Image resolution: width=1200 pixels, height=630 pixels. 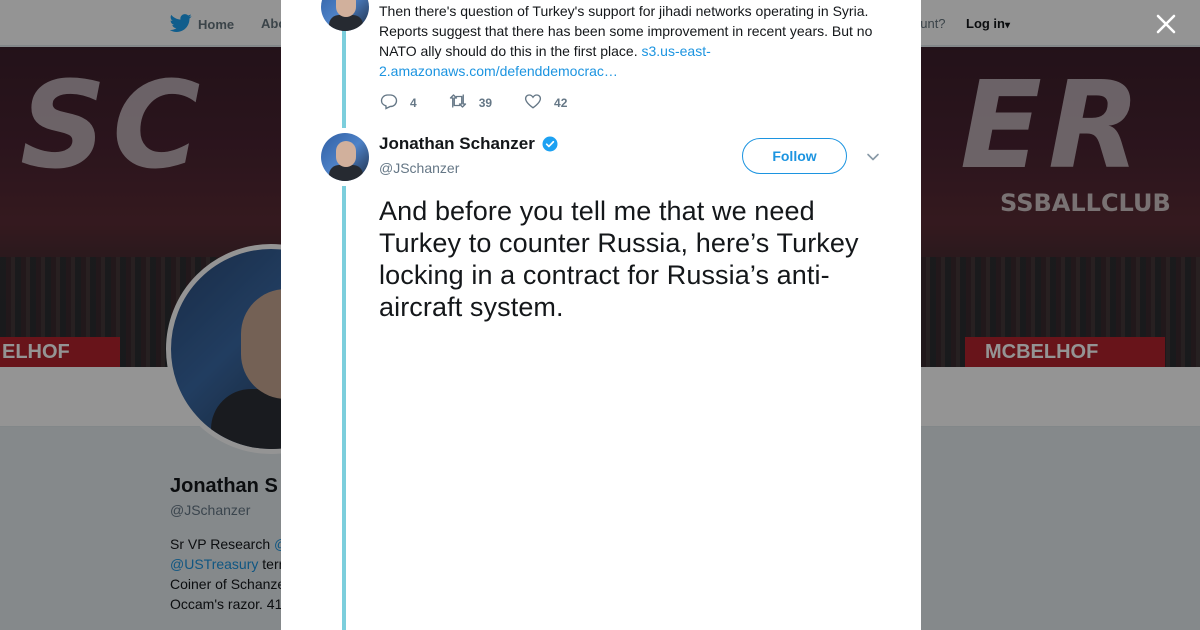 What do you see at coordinates (470, 102) in the screenshot?
I see `retweet-button: 39` at bounding box center [470, 102].